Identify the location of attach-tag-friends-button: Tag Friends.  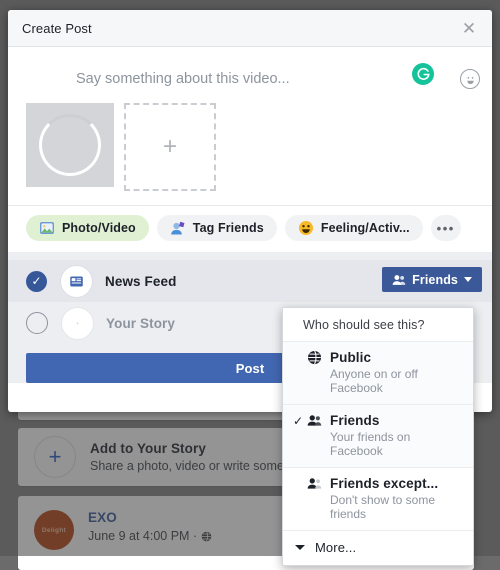
(216, 228).